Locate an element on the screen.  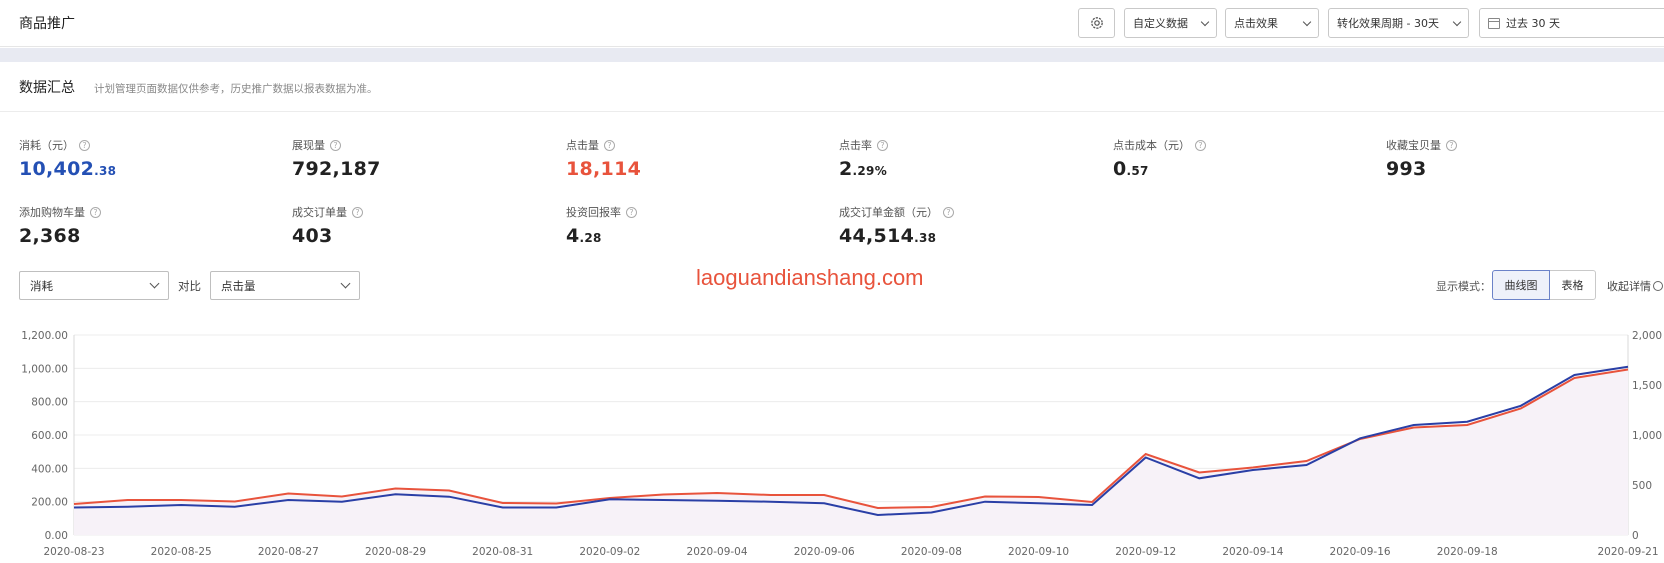
mode-table-button: 表格 is located at coordinates (1572, 285).